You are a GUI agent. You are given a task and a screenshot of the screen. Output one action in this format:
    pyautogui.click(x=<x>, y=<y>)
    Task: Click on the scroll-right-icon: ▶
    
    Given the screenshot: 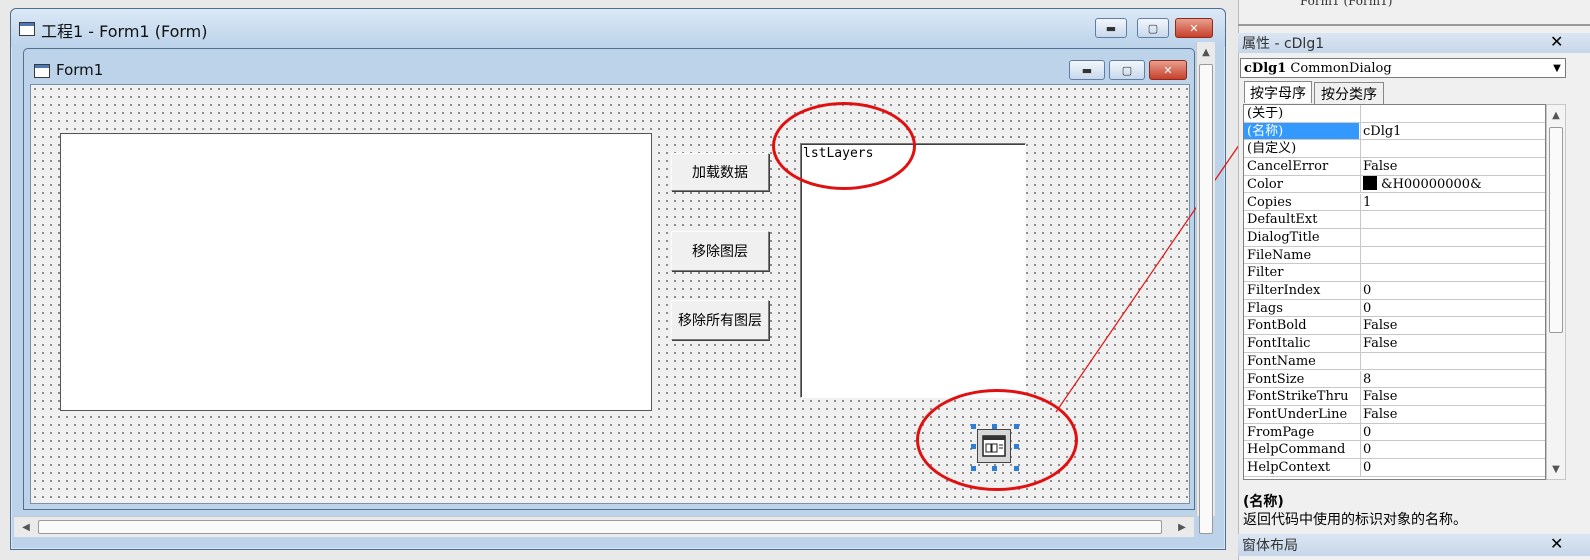 What is the action you would take?
    pyautogui.click(x=1182, y=527)
    